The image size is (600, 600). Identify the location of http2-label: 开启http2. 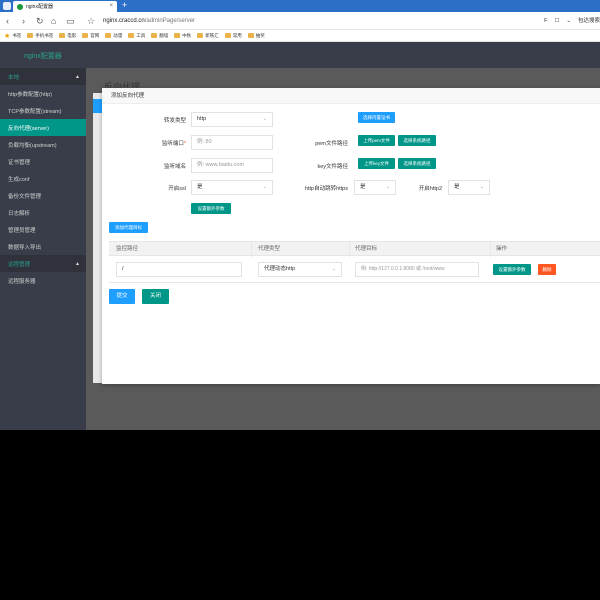
(430, 189).